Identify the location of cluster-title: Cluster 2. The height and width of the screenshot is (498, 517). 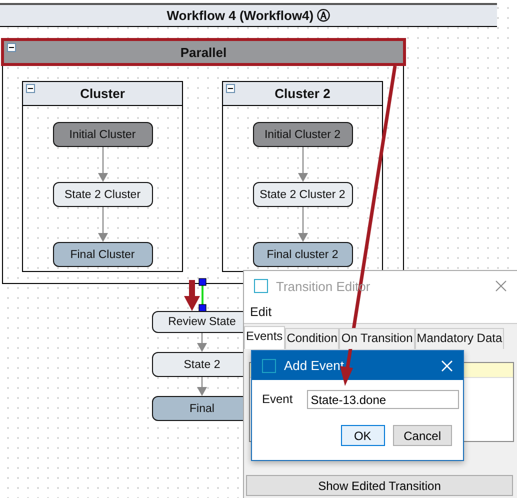
(302, 93).